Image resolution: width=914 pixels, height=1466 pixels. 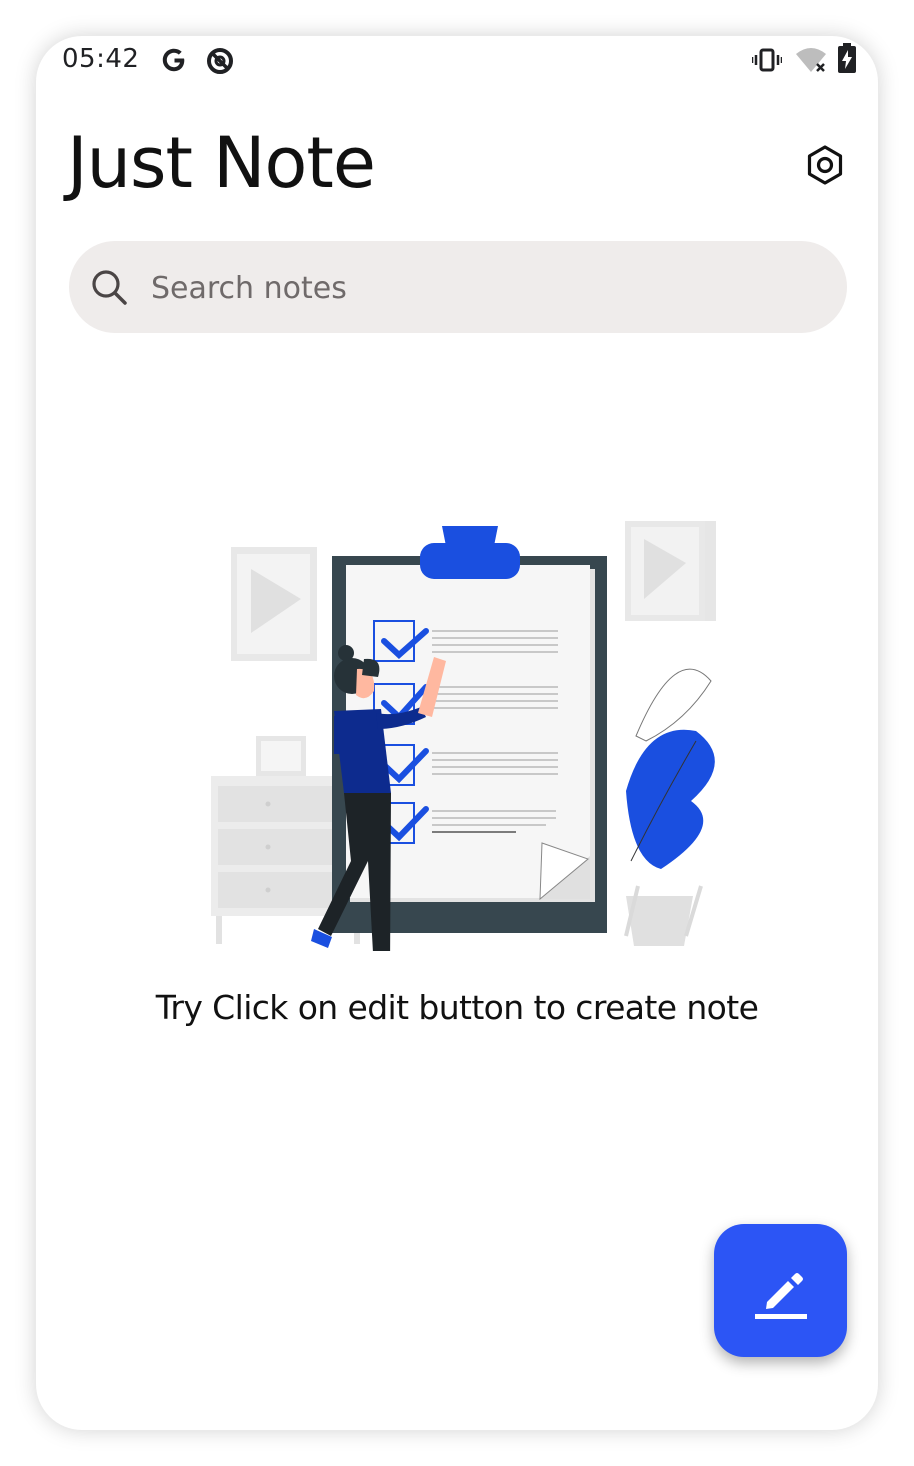 What do you see at coordinates (173, 60) in the screenshot?
I see `google-icon` at bounding box center [173, 60].